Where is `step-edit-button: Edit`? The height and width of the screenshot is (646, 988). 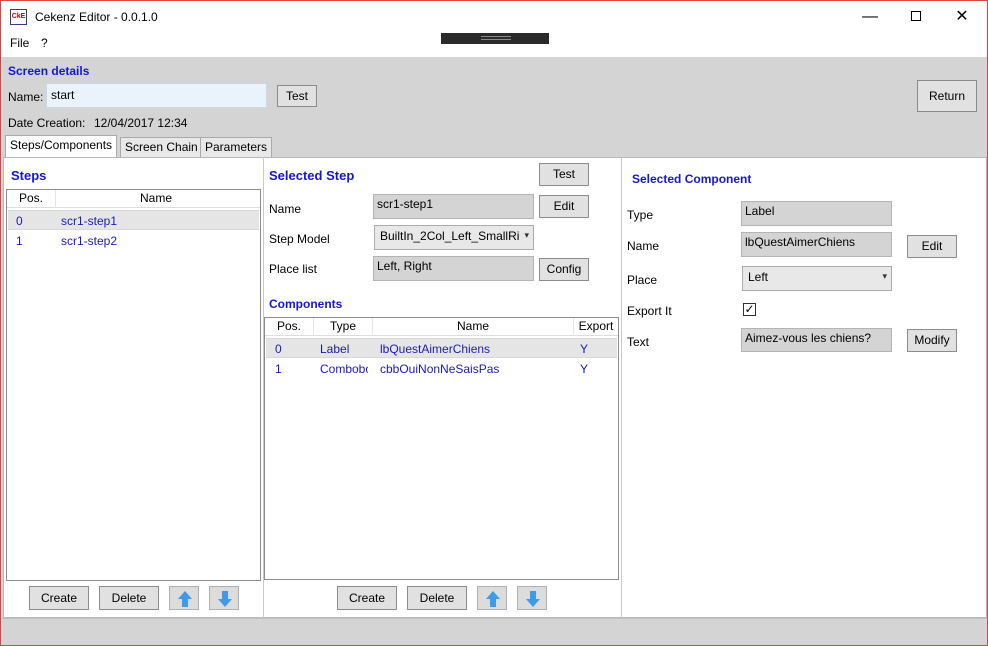
step-edit-button: Edit is located at coordinates (564, 206).